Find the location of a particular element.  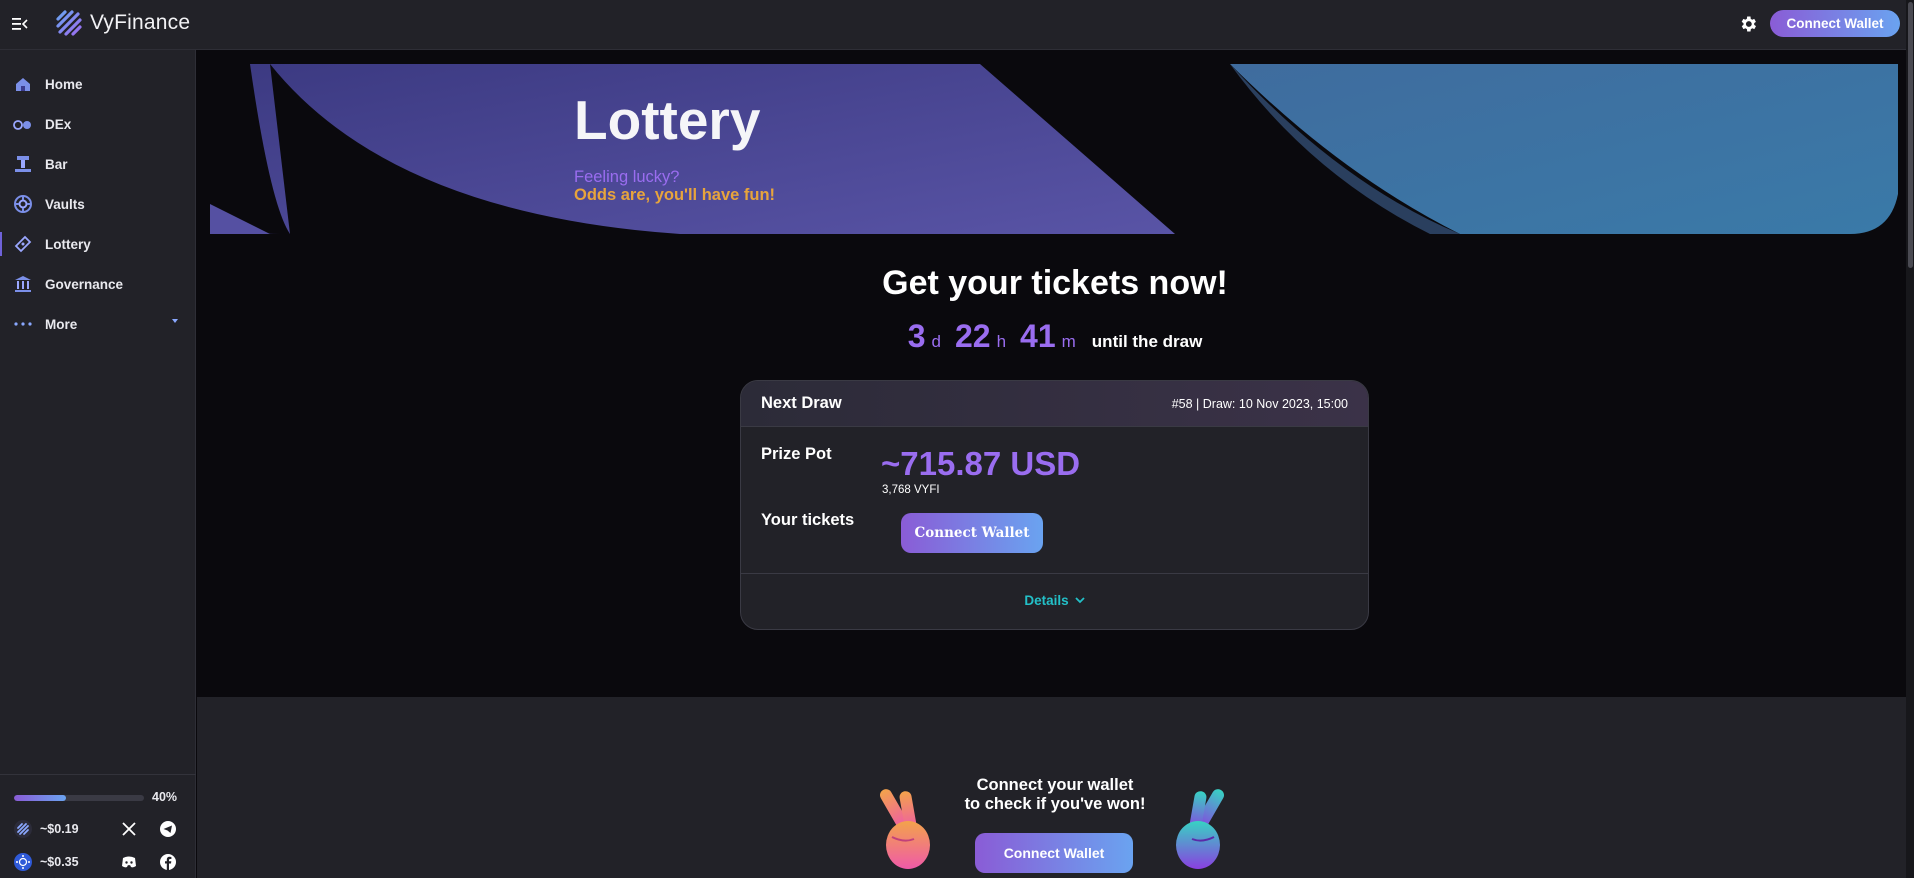

sidebar-item-governance: Governance is located at coordinates (98, 284).